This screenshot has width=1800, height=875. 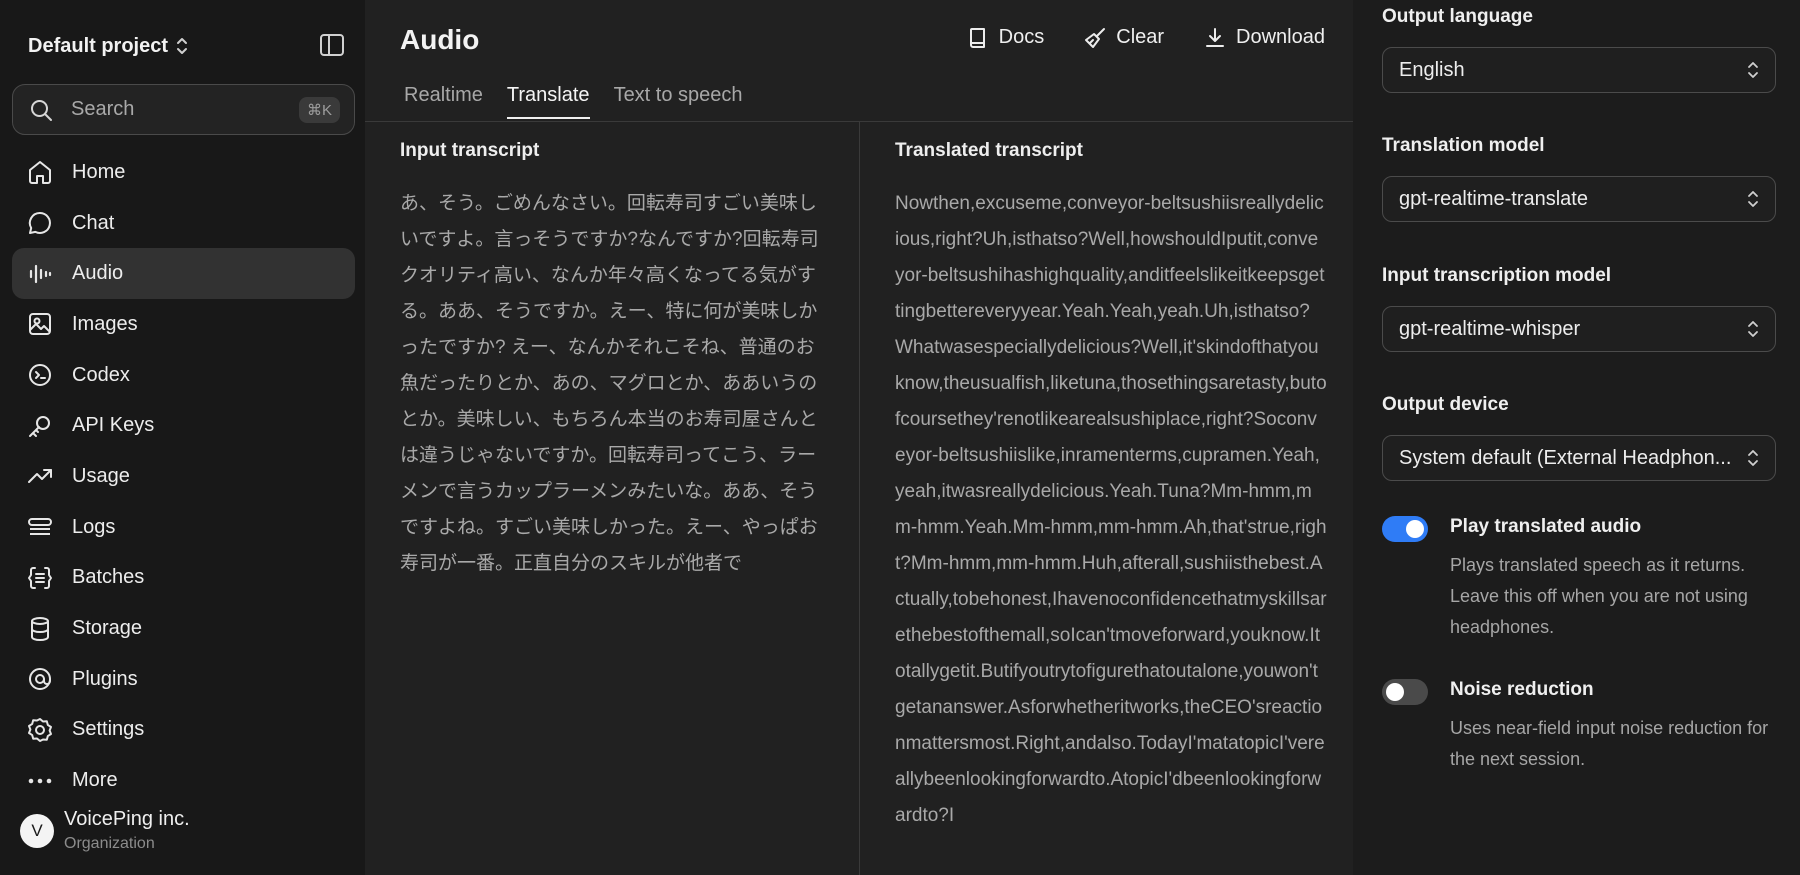 I want to click on key-icon, so click(x=39, y=426).